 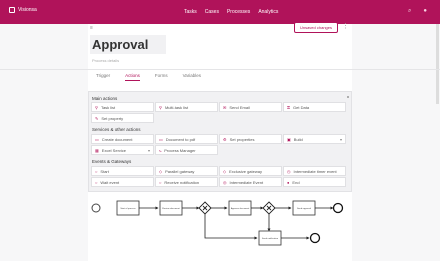 I want to click on task-send-notification: Send notification, so click(x=270, y=238).